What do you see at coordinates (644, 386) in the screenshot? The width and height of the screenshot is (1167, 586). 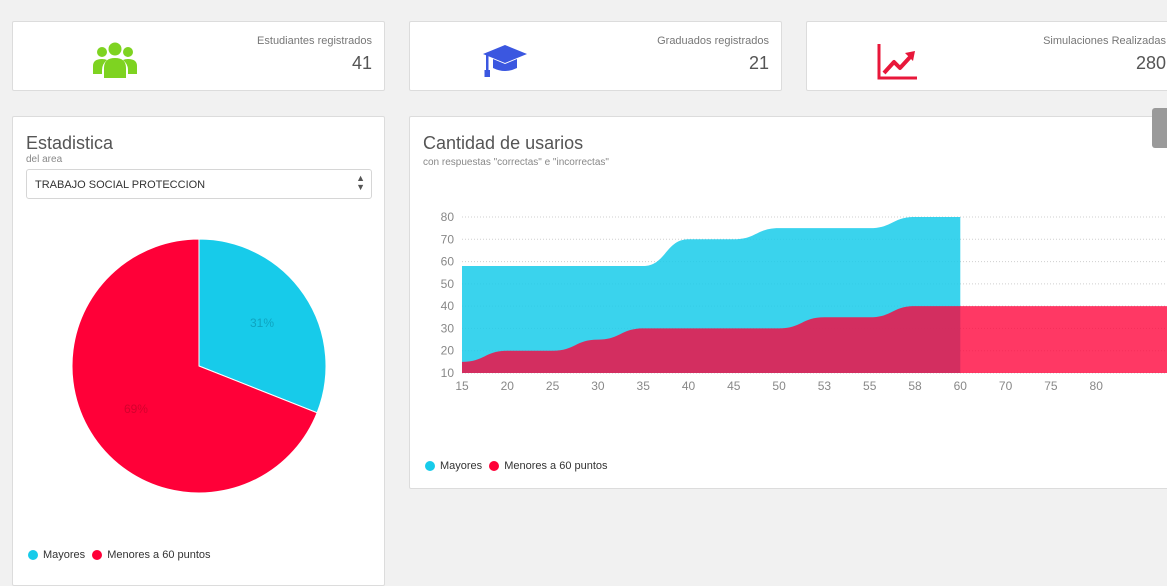 I see `x-tick-label: 35` at bounding box center [644, 386].